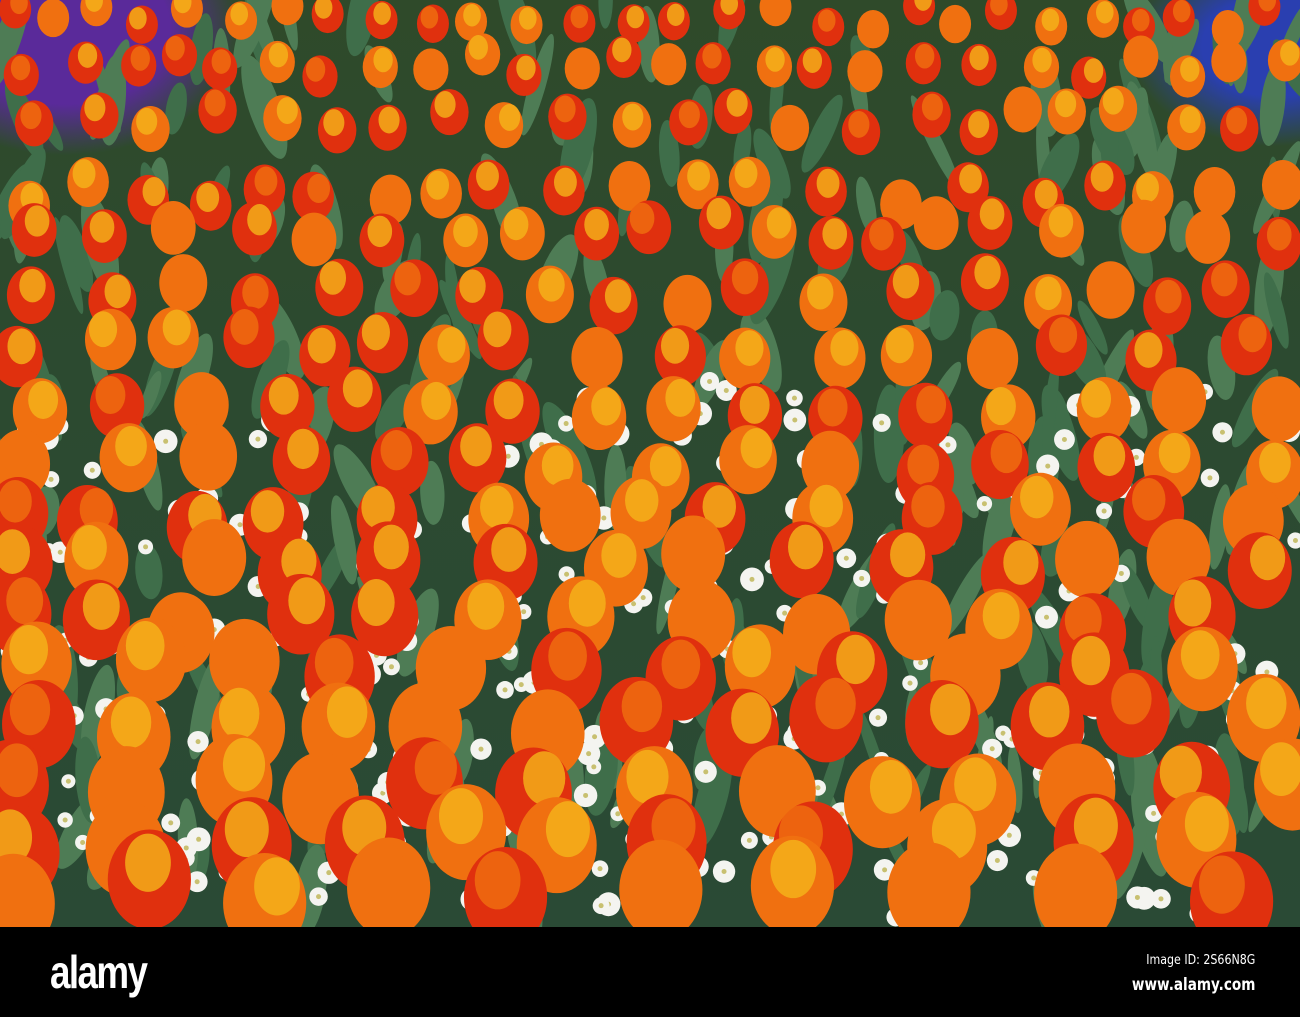 The image size is (1300, 1017). Describe the element at coordinates (99, 972) in the screenshot. I see `alamy-logo: alamy` at that location.